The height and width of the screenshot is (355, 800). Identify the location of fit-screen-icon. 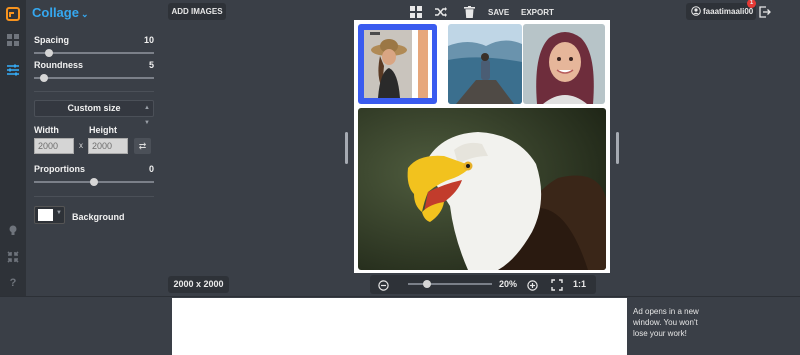
(557, 287).